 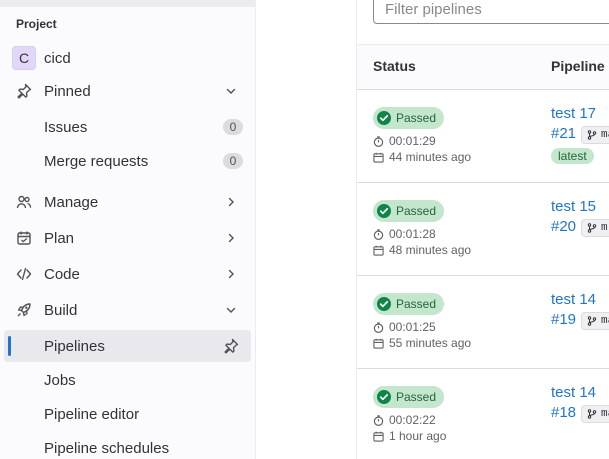 I want to click on sidebar-item-issues: Issues 0, so click(x=127, y=127).